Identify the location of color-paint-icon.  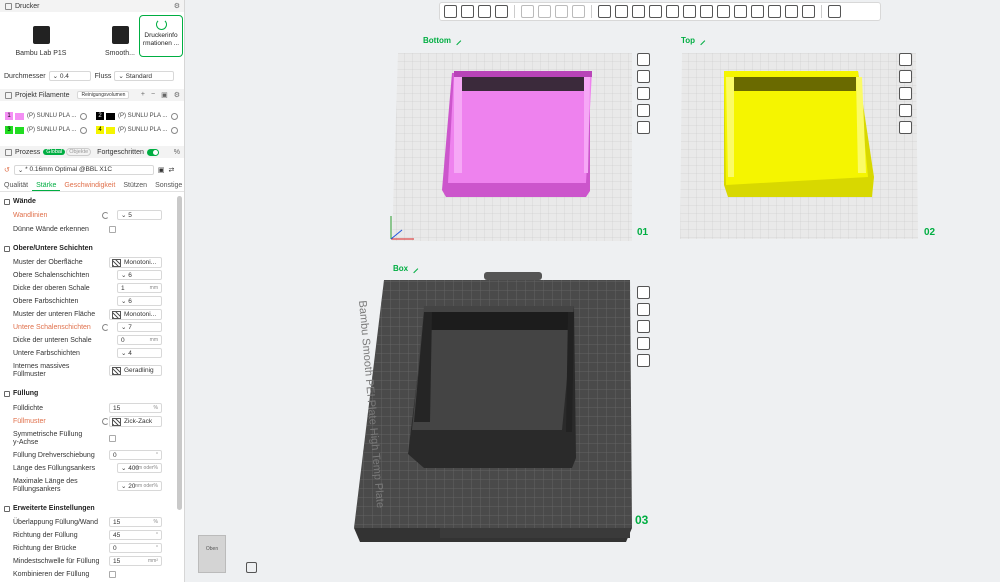
(791, 11).